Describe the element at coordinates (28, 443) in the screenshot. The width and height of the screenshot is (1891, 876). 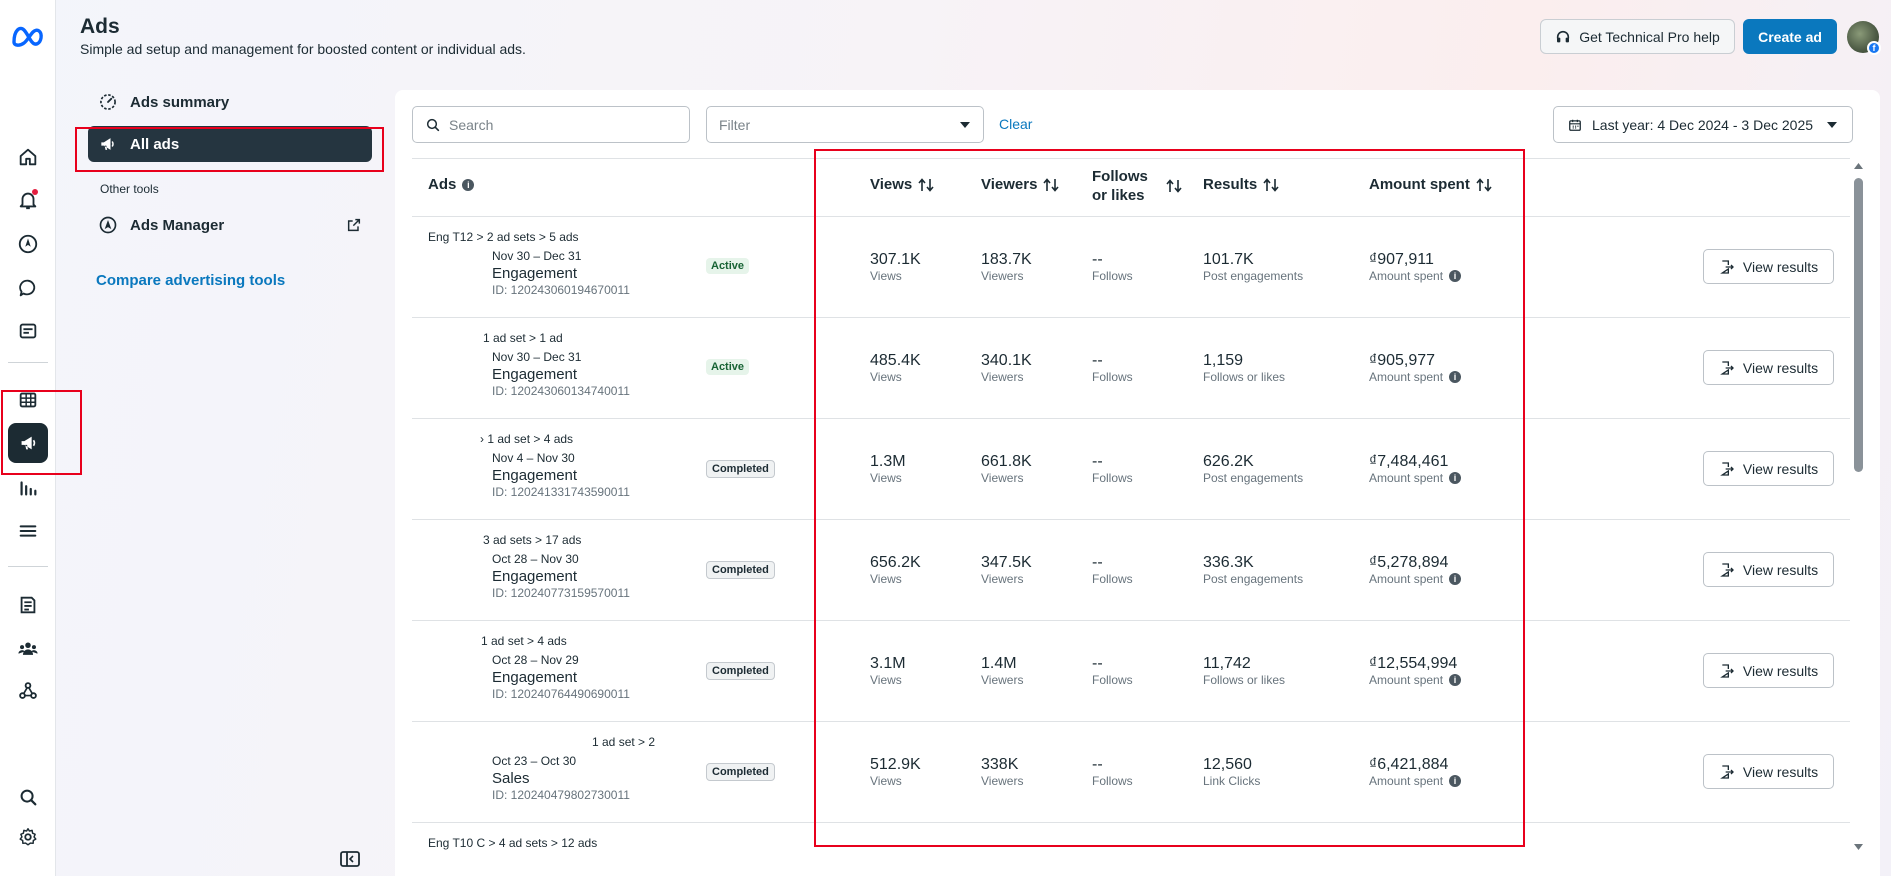
I see `ads-megaphone-icon` at that location.